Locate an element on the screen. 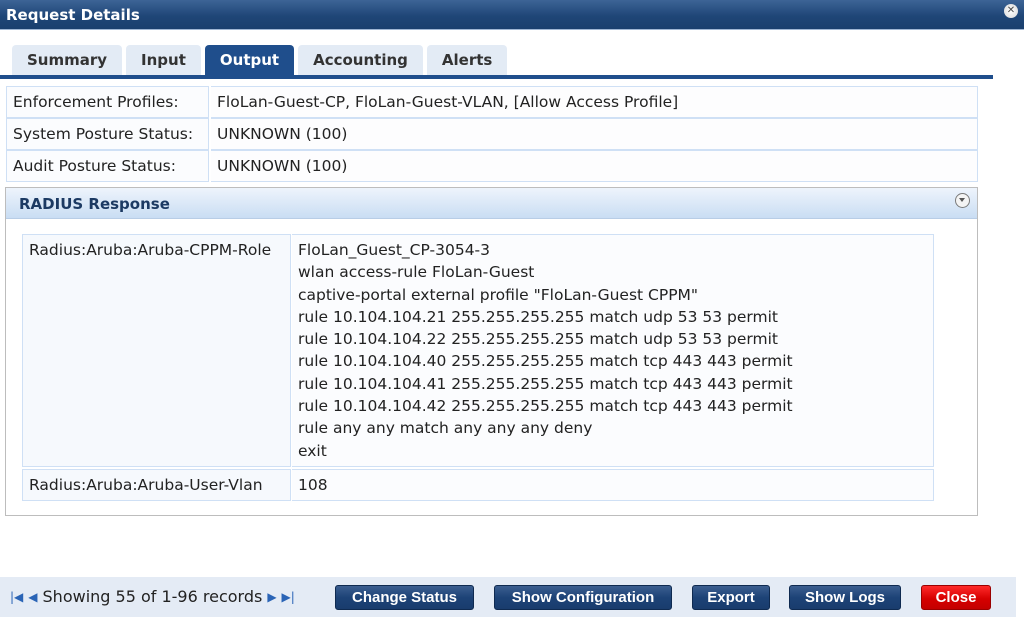 The image size is (1024, 617). system-posture-label: System Posture Status: is located at coordinates (107, 134).